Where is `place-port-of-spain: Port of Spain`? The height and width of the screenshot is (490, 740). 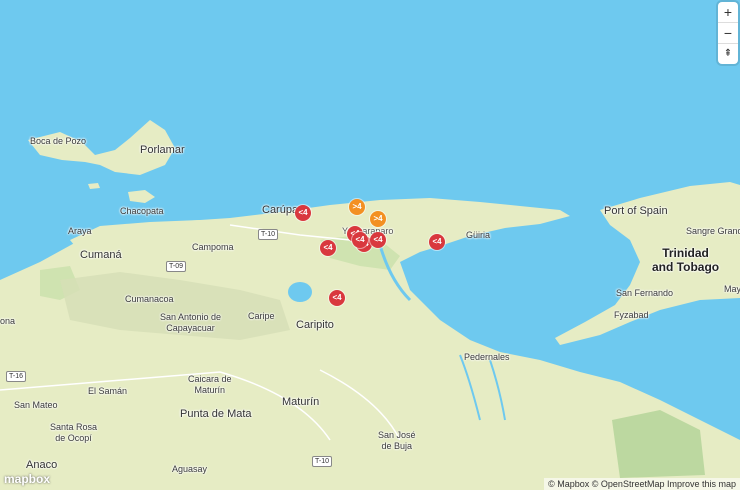
place-port-of-spain: Port of Spain is located at coordinates (636, 211).